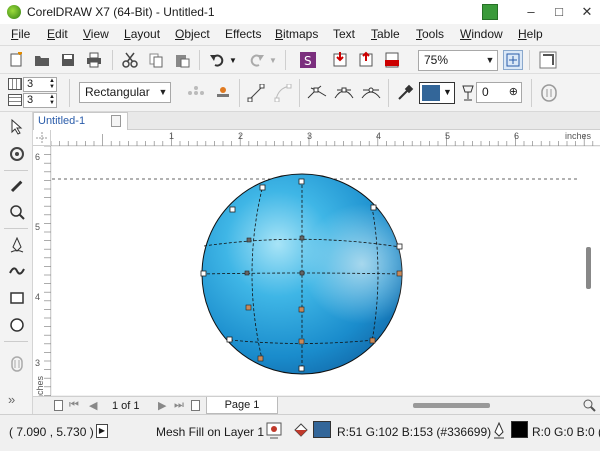 This screenshot has height=451, width=600. I want to click on zoom-level-combo: 75% ▼, so click(458, 60).